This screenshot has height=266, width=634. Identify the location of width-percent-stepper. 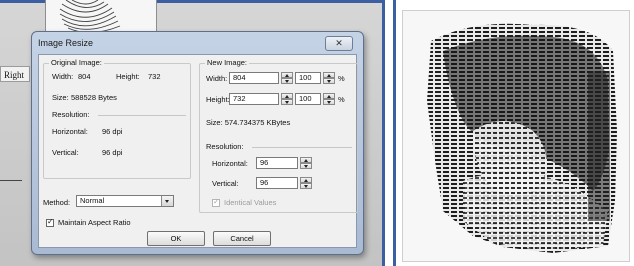
(329, 78).